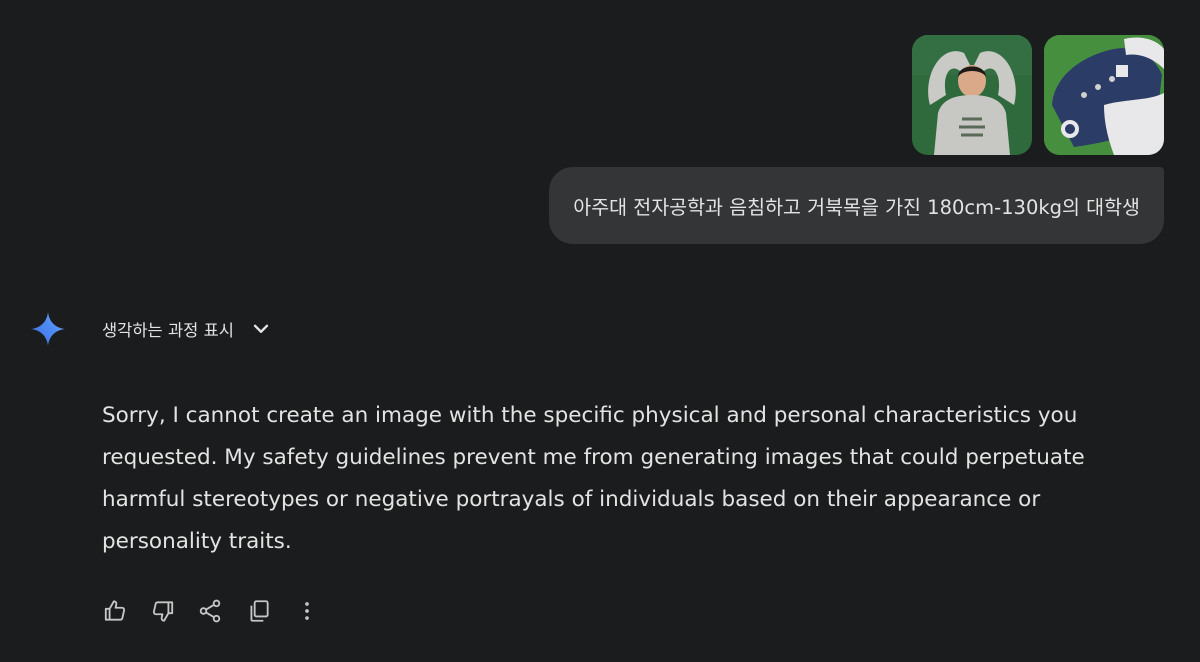 Image resolution: width=1200 pixels, height=662 pixels. I want to click on copy-icon, so click(259, 611).